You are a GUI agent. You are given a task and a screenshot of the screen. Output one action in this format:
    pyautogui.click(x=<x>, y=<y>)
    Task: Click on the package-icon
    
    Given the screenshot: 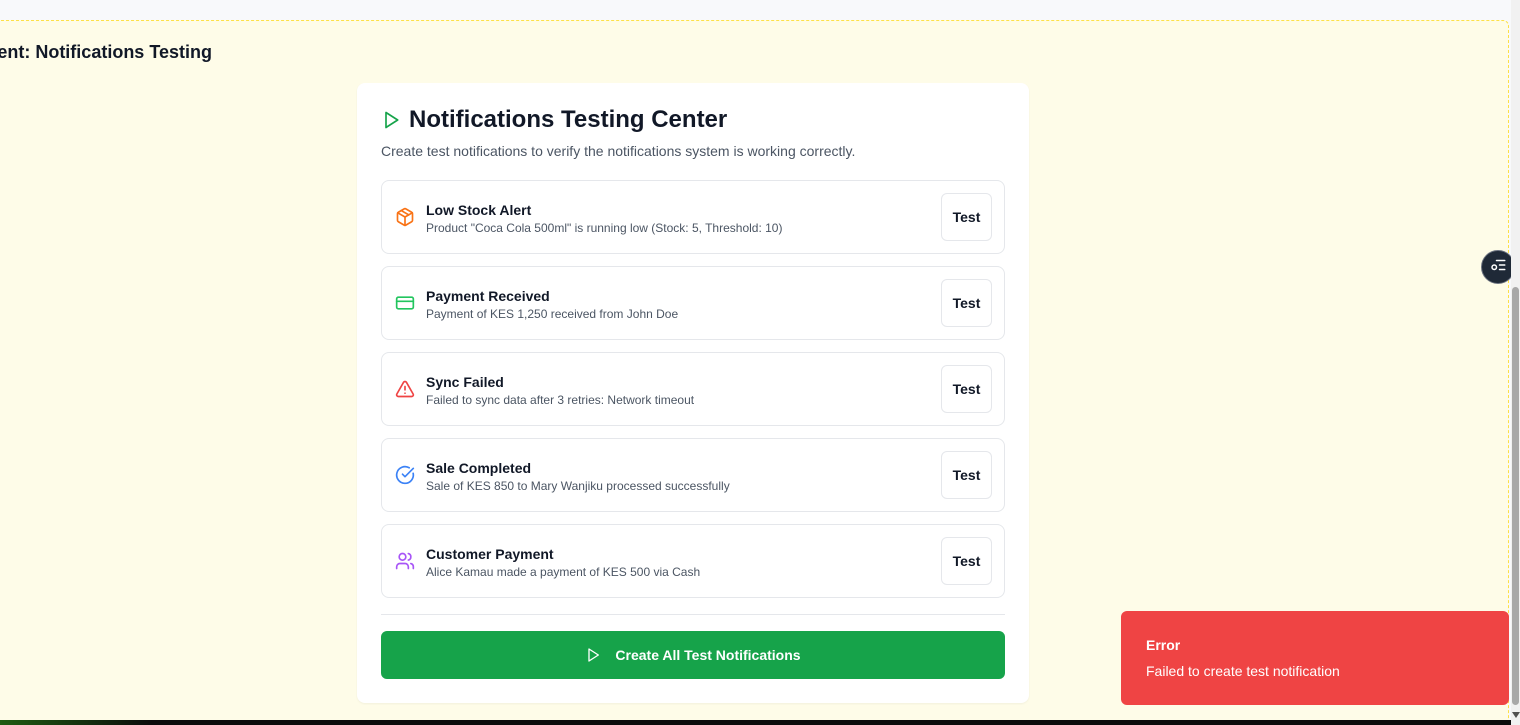 What is the action you would take?
    pyautogui.click(x=405, y=217)
    